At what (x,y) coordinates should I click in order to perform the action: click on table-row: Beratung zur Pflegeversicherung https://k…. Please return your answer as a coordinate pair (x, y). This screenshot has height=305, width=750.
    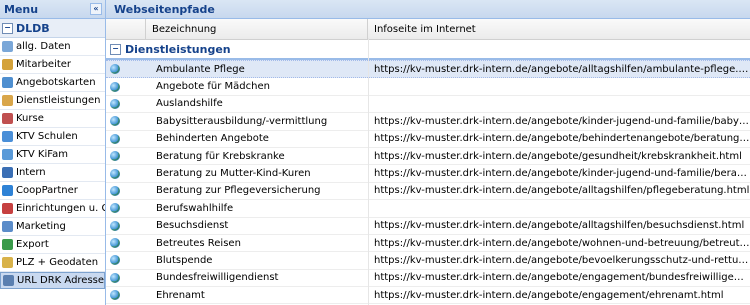
    Looking at the image, I should click on (428, 192).